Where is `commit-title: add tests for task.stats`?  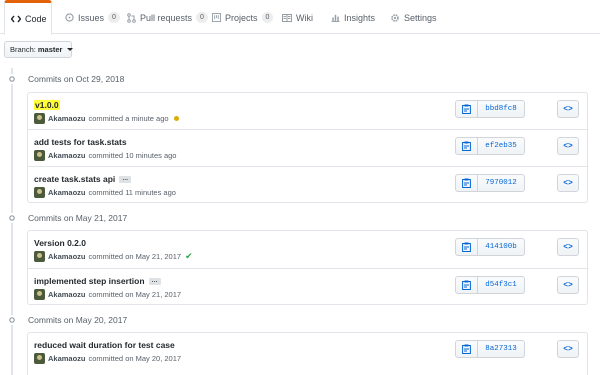 commit-title: add tests for task.stats is located at coordinates (80, 142).